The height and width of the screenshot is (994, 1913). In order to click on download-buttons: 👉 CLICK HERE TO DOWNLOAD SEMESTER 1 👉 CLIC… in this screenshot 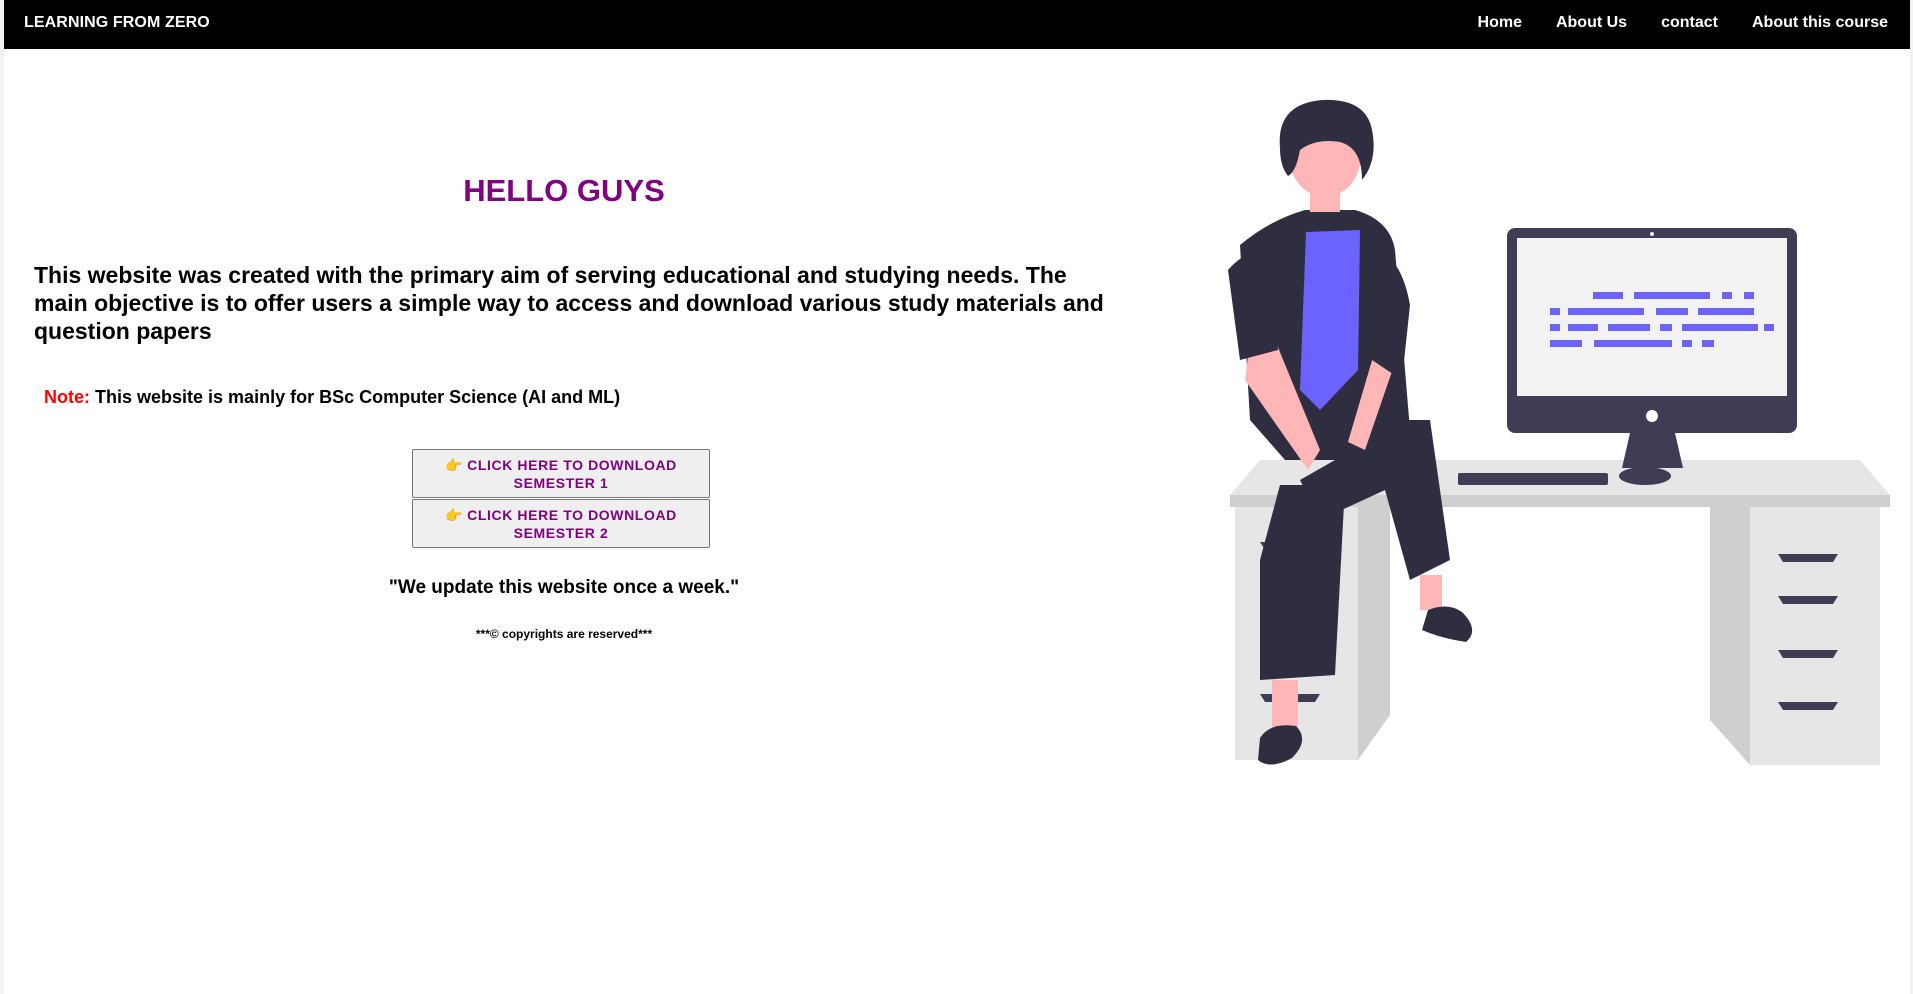, I will do `click(561, 499)`.